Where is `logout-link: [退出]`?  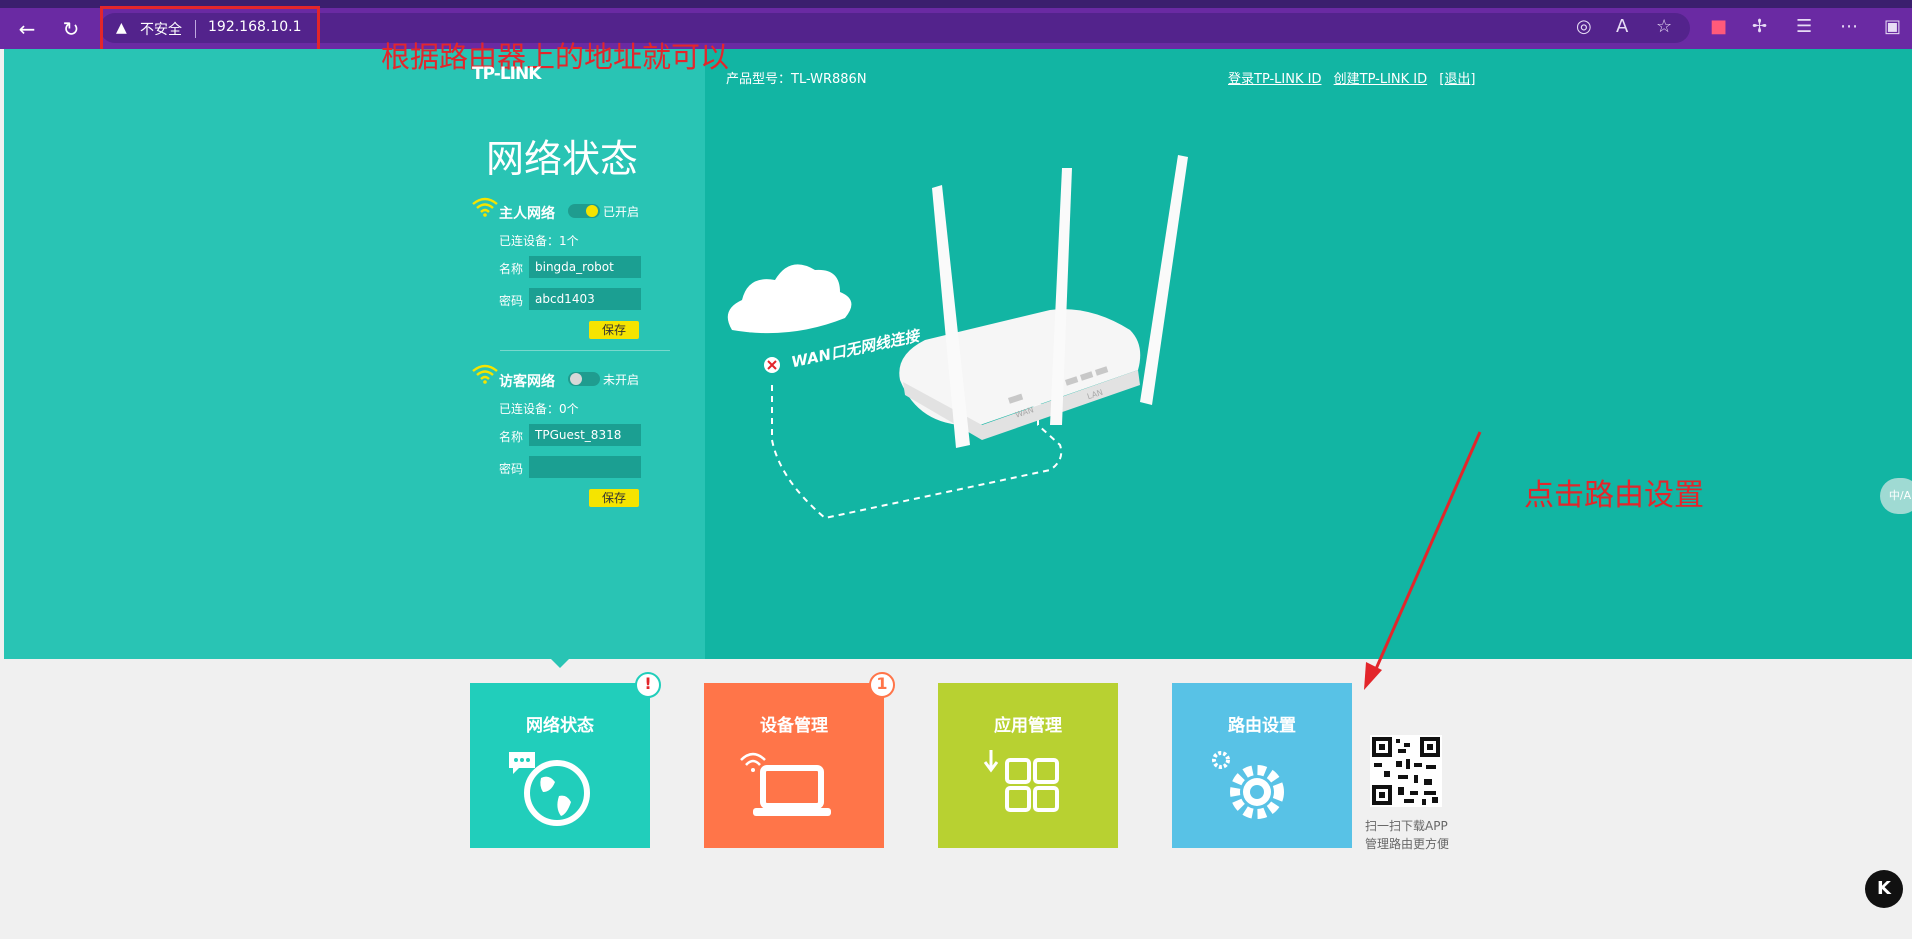
logout-link: [退出] is located at coordinates (1457, 79).